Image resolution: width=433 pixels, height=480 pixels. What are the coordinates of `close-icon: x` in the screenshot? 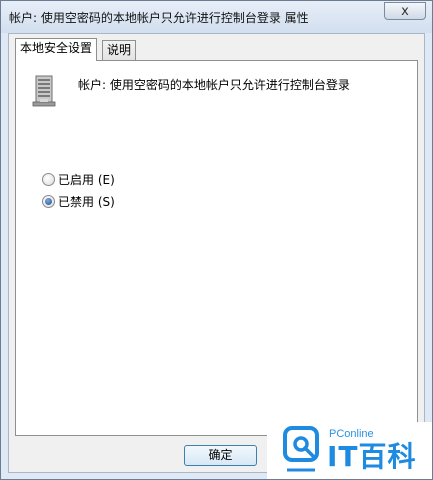 It's located at (405, 11).